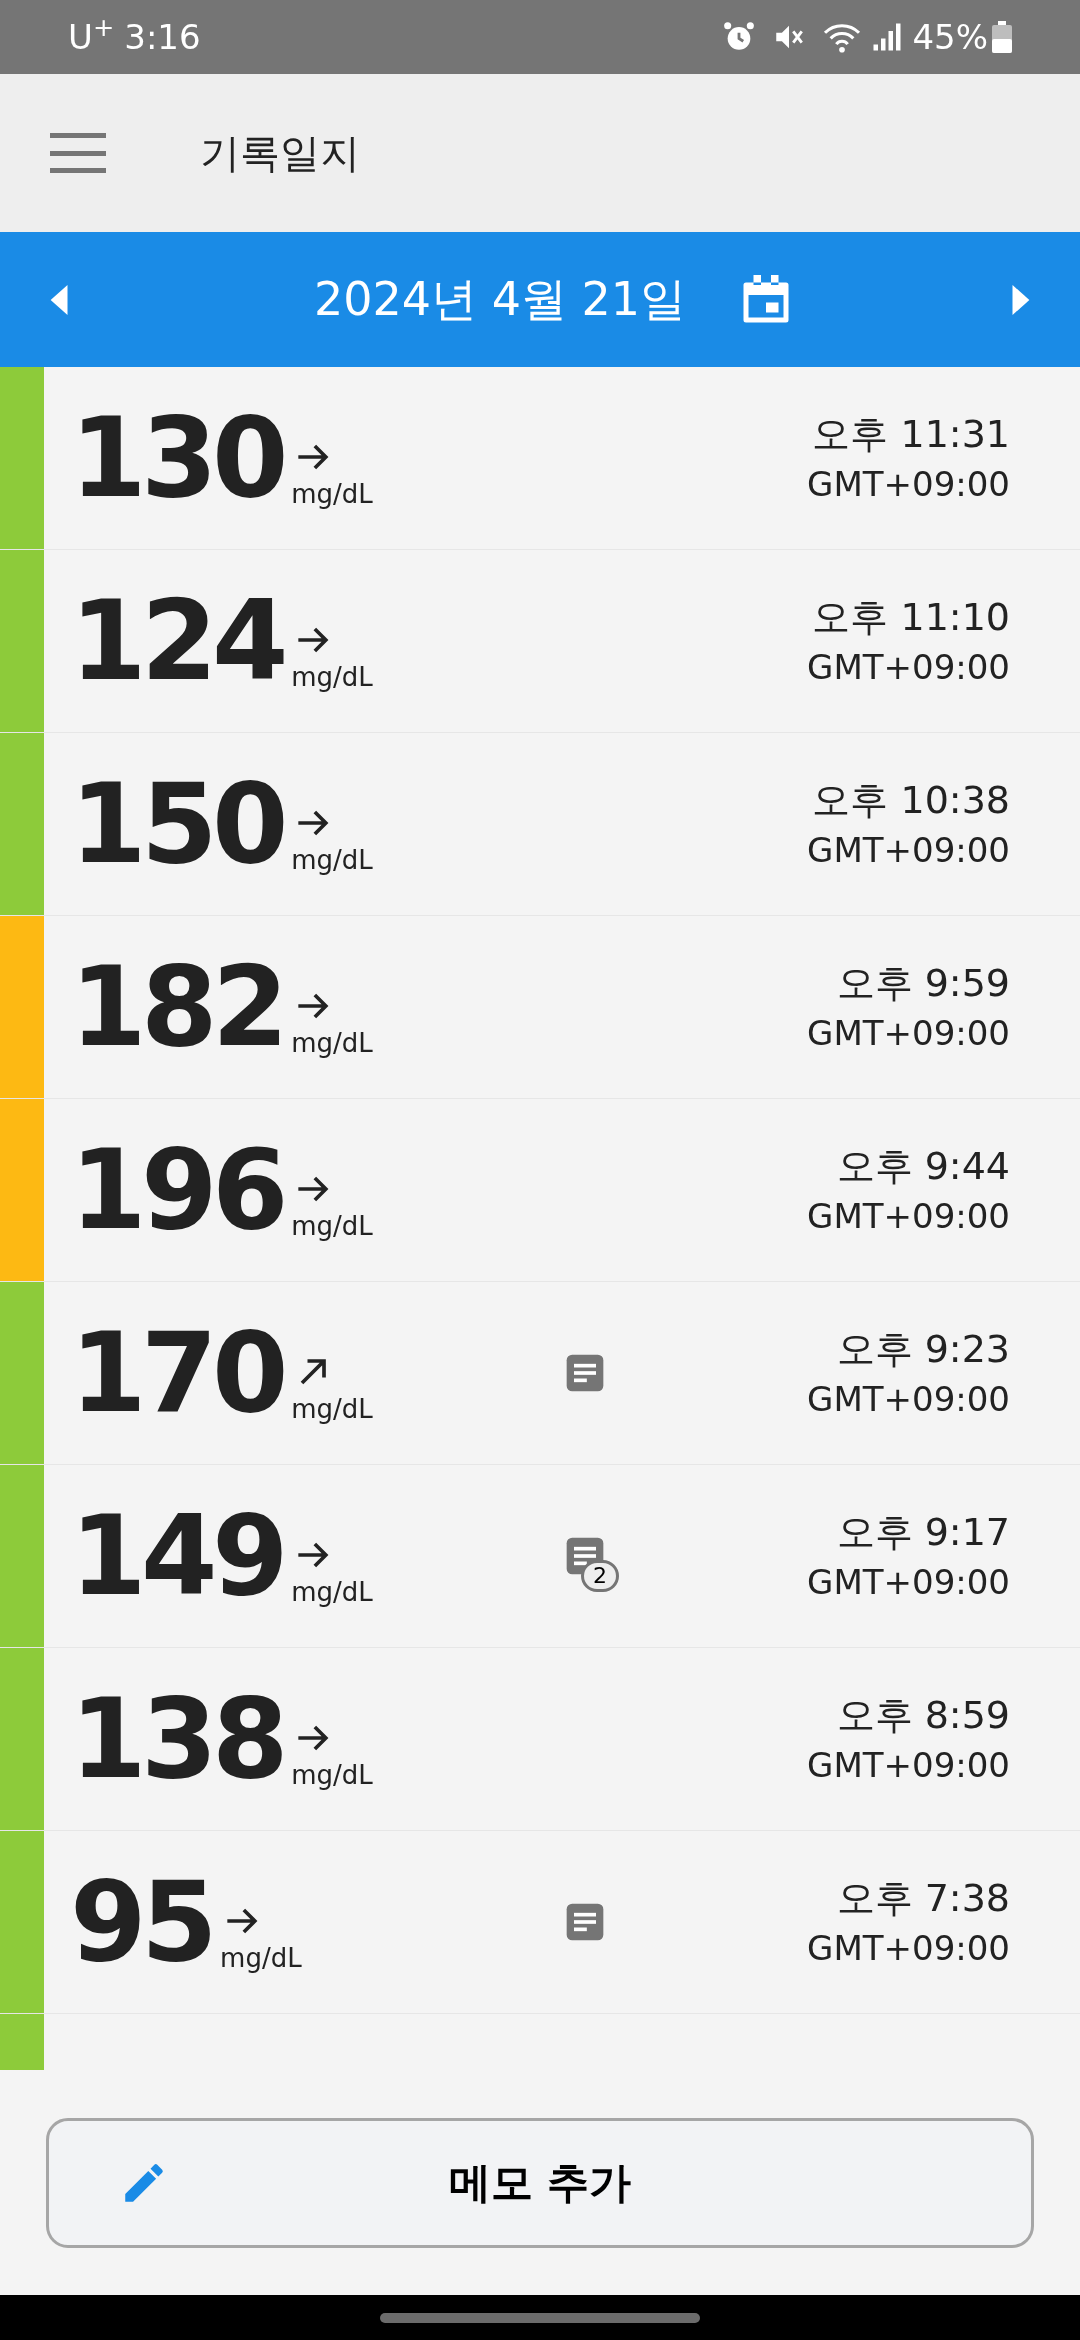 The image size is (1080, 2340). Describe the element at coordinates (923, 1166) in the screenshot. I see `time-label: 오후 9:44` at that location.